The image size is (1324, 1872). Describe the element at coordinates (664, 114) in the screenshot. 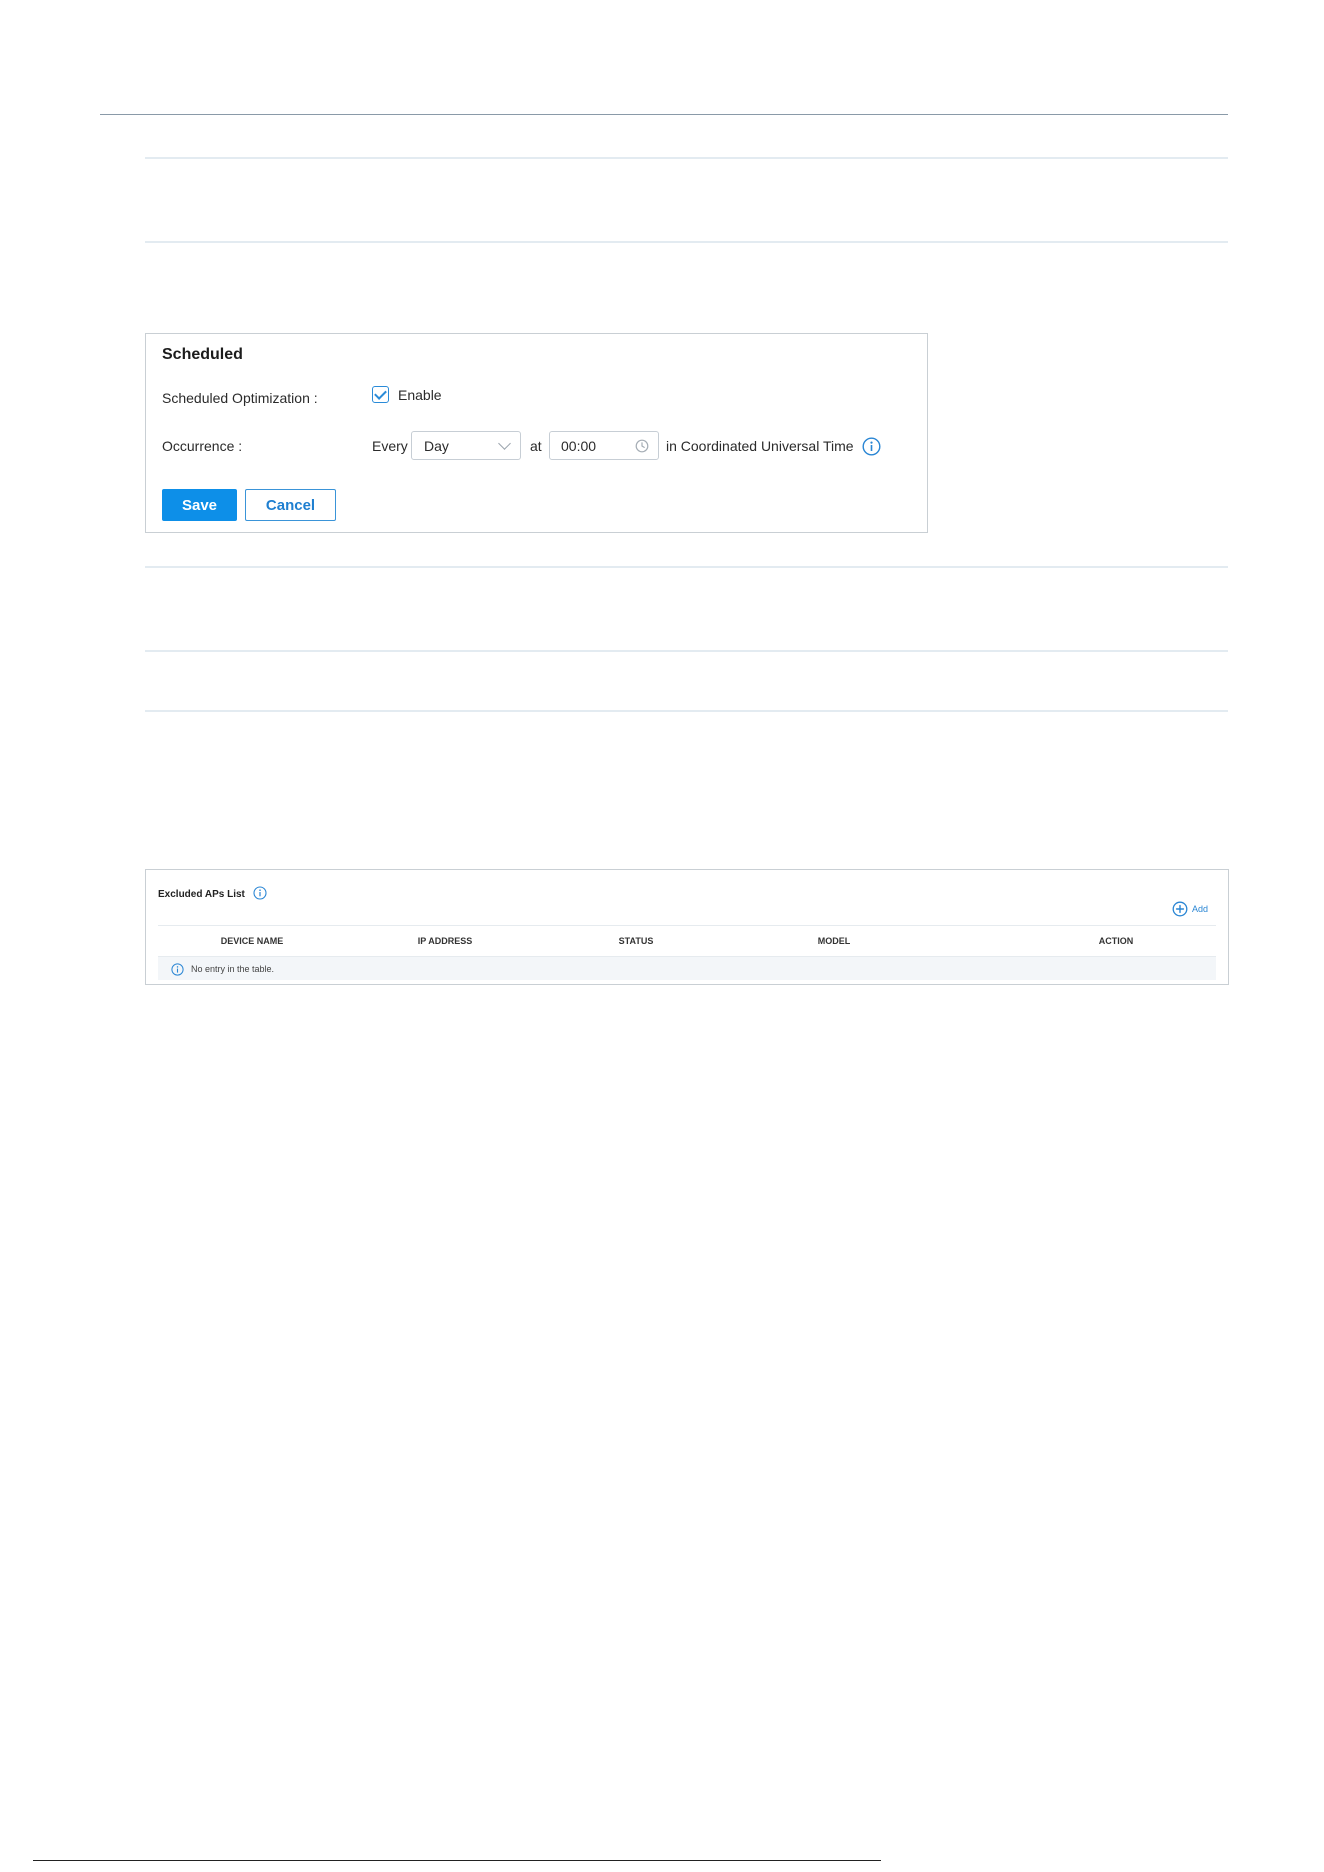

I see `page-header-rule` at that location.